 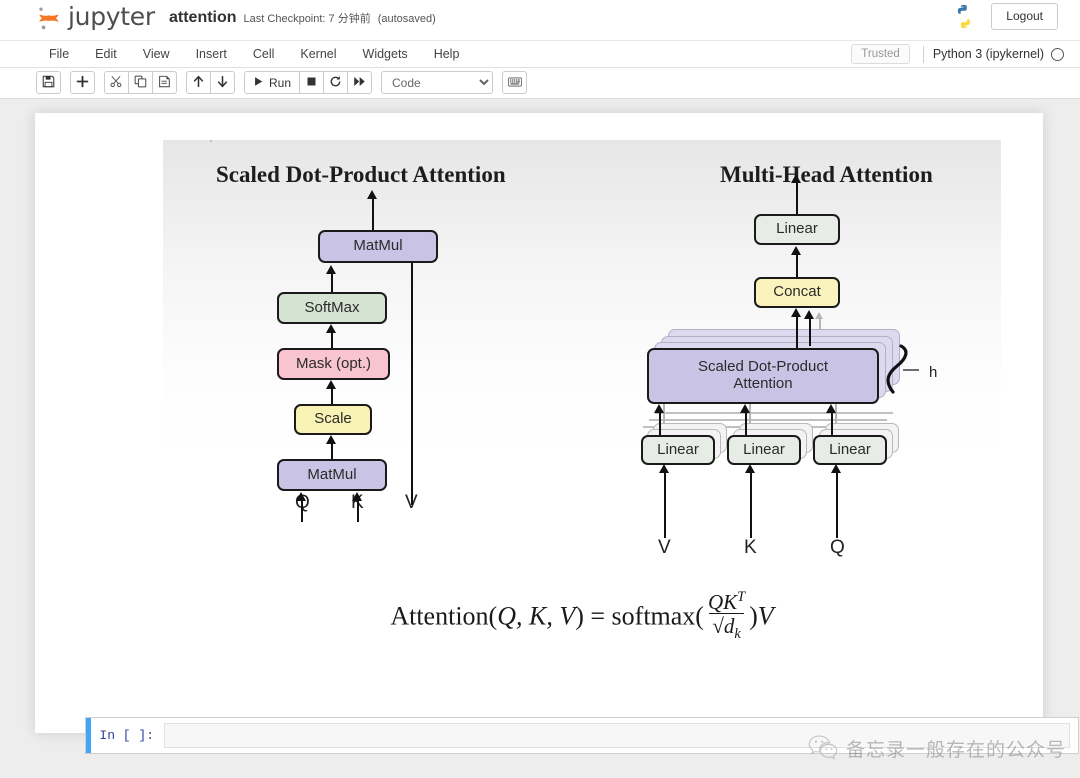 What do you see at coordinates (664, 468) in the screenshot?
I see `right-input-arrowhead-v` at bounding box center [664, 468].